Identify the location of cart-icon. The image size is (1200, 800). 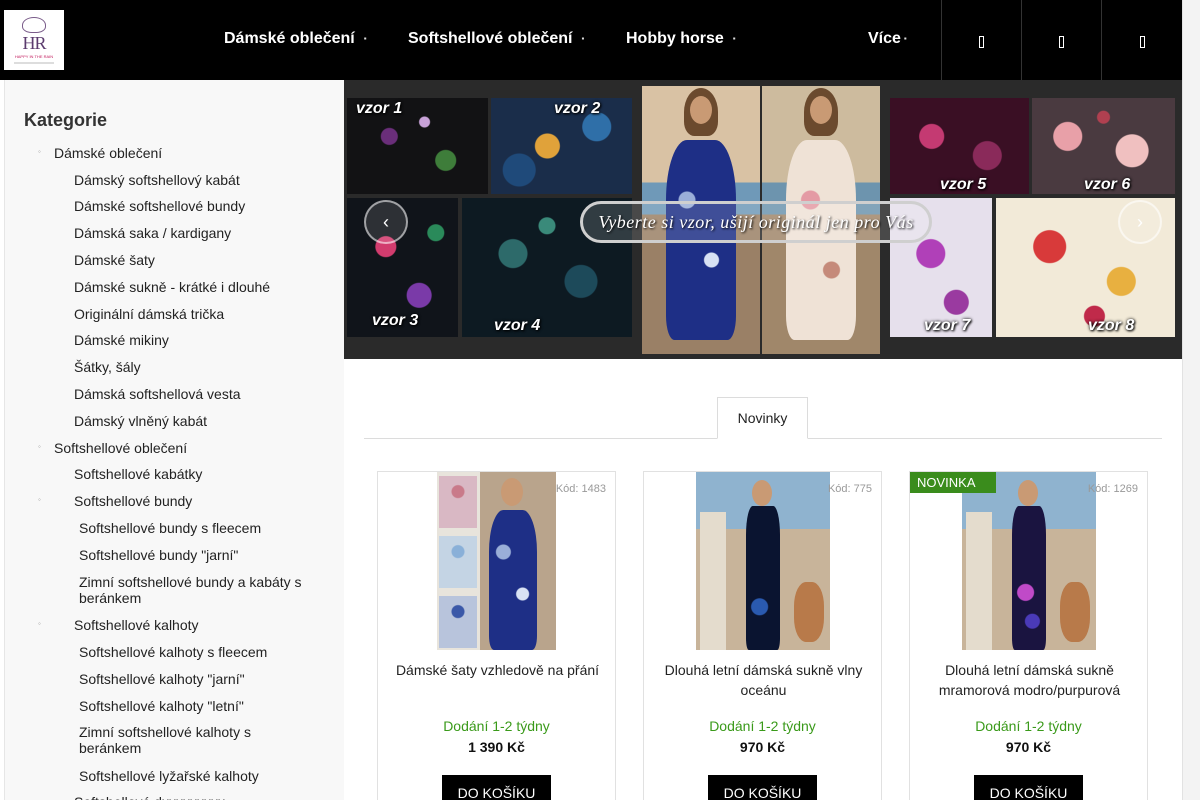
(1142, 42).